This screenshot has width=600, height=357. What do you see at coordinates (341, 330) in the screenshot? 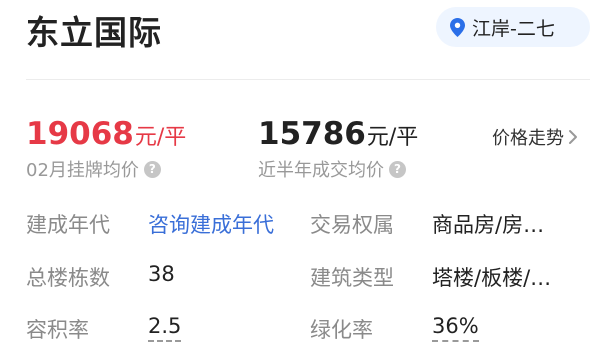
I see `green-ratio-label: 绿化率` at bounding box center [341, 330].